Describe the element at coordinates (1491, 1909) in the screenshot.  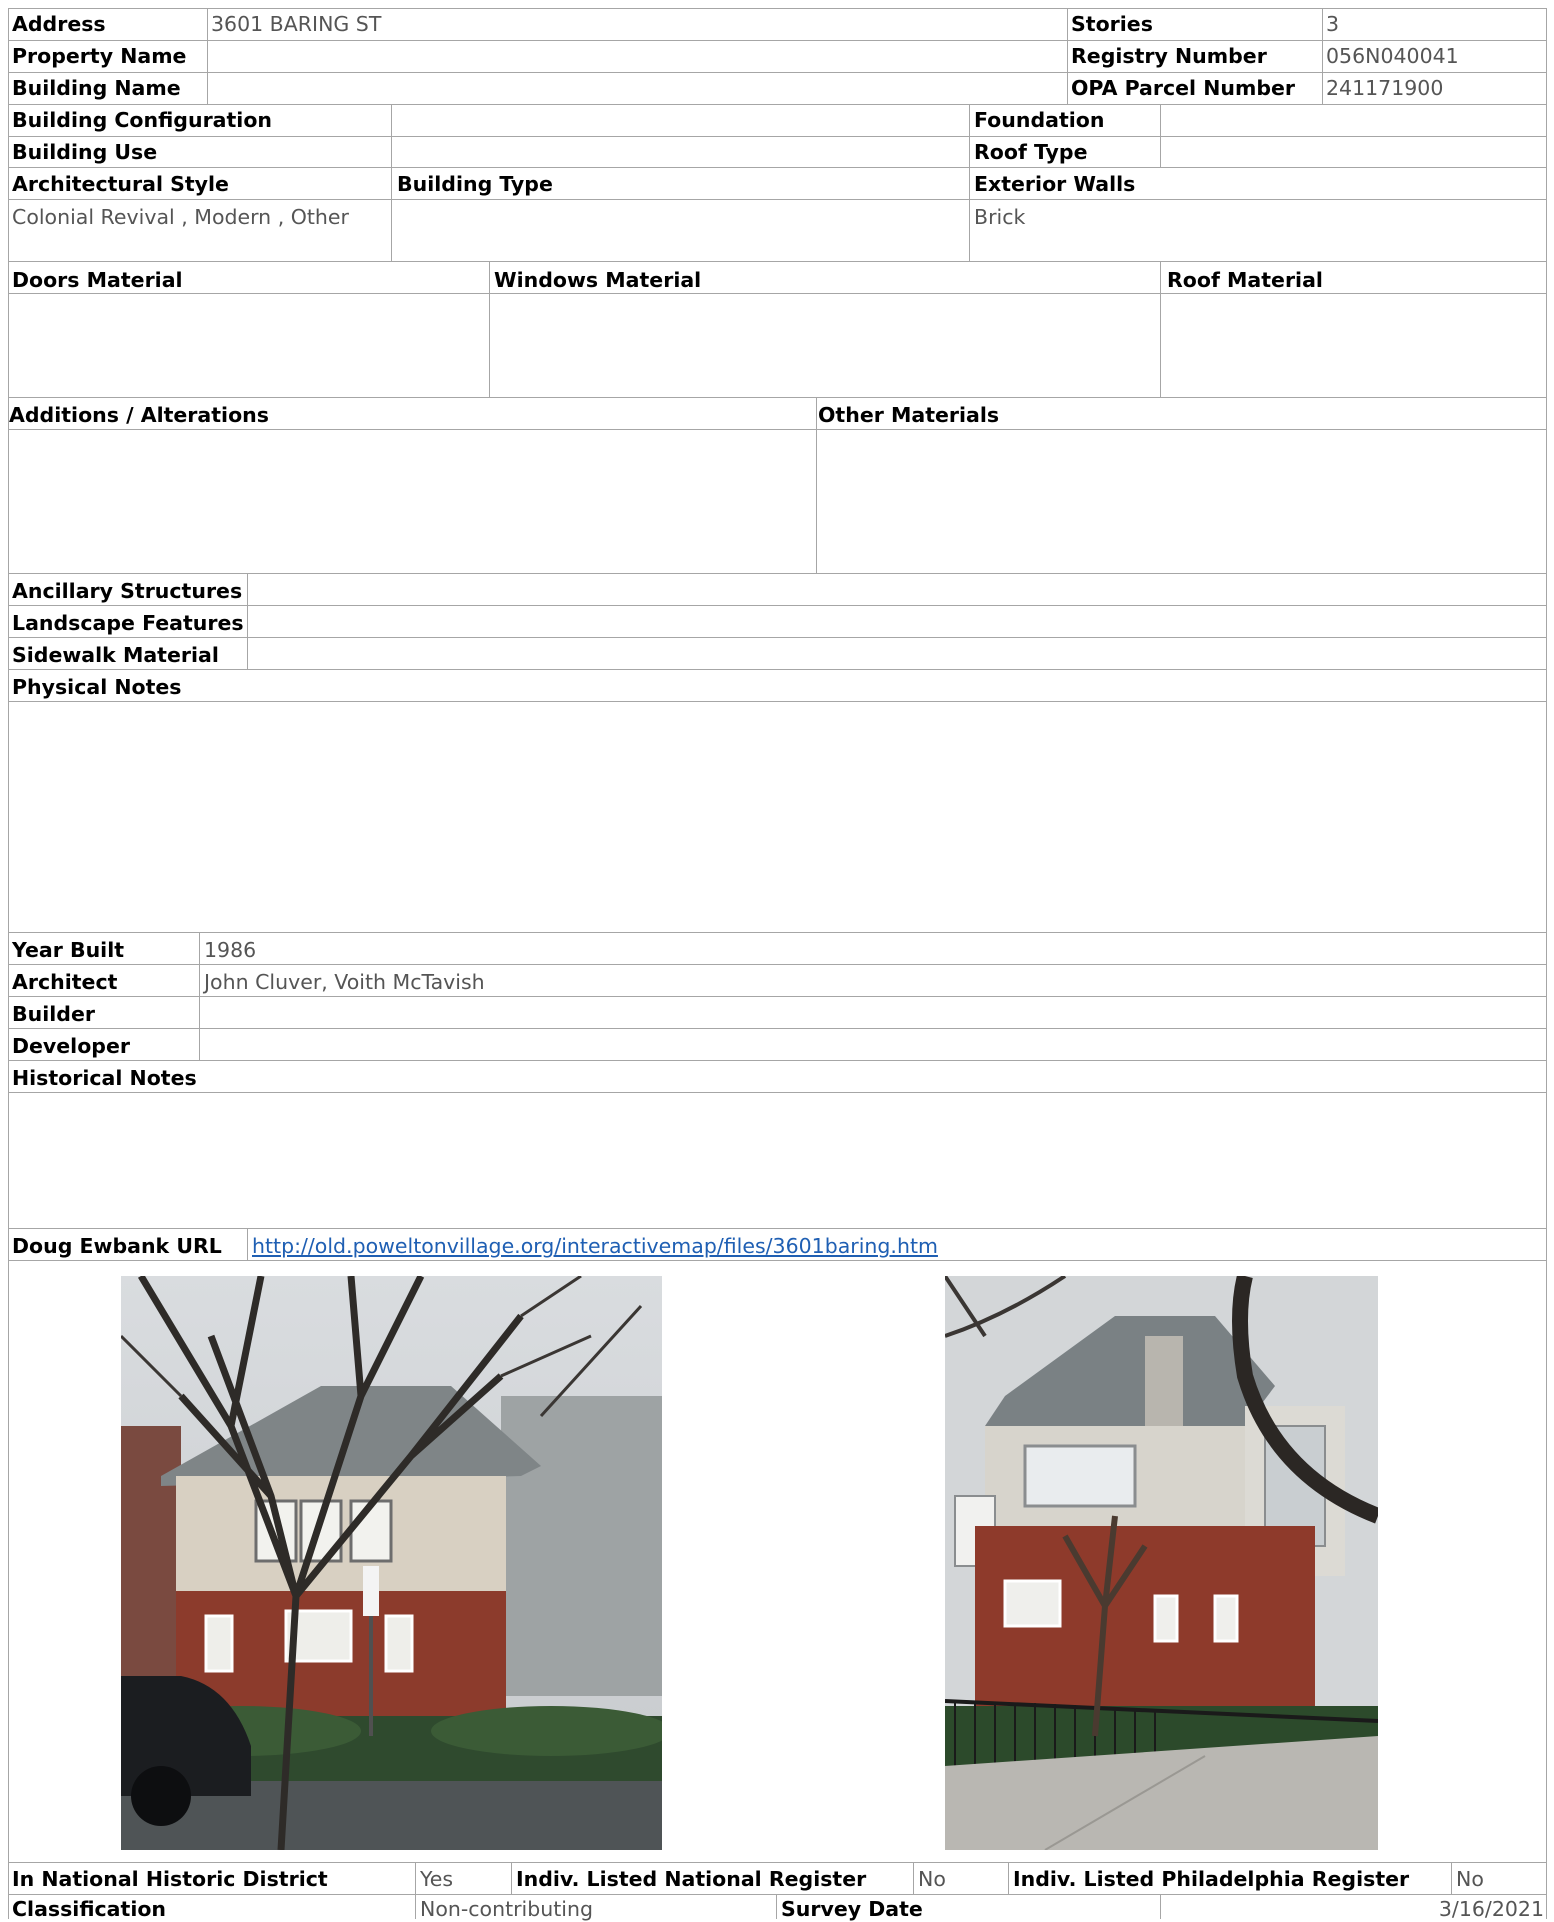
I see `value-survey-date: 3/16/2021` at that location.